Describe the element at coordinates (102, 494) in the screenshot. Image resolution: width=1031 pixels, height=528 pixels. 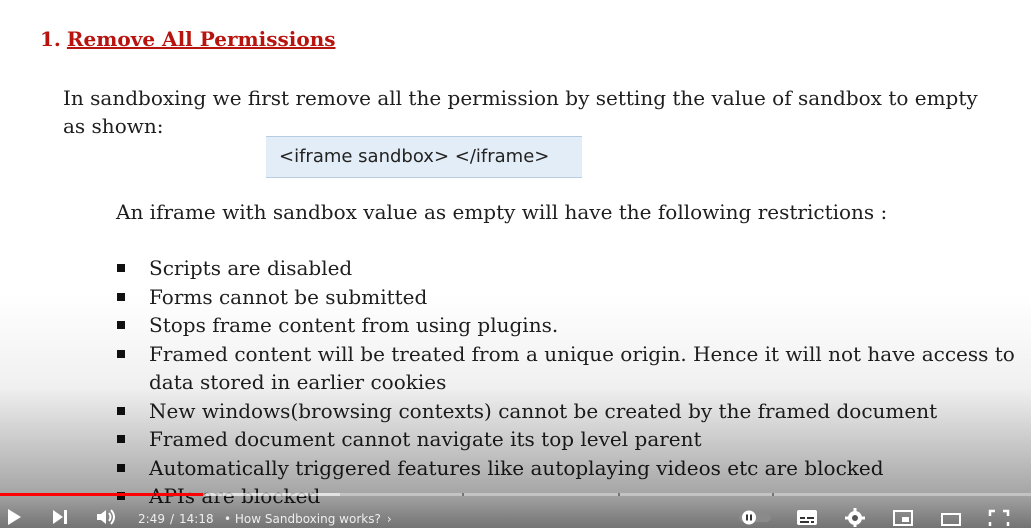
I see `progress-played` at that location.